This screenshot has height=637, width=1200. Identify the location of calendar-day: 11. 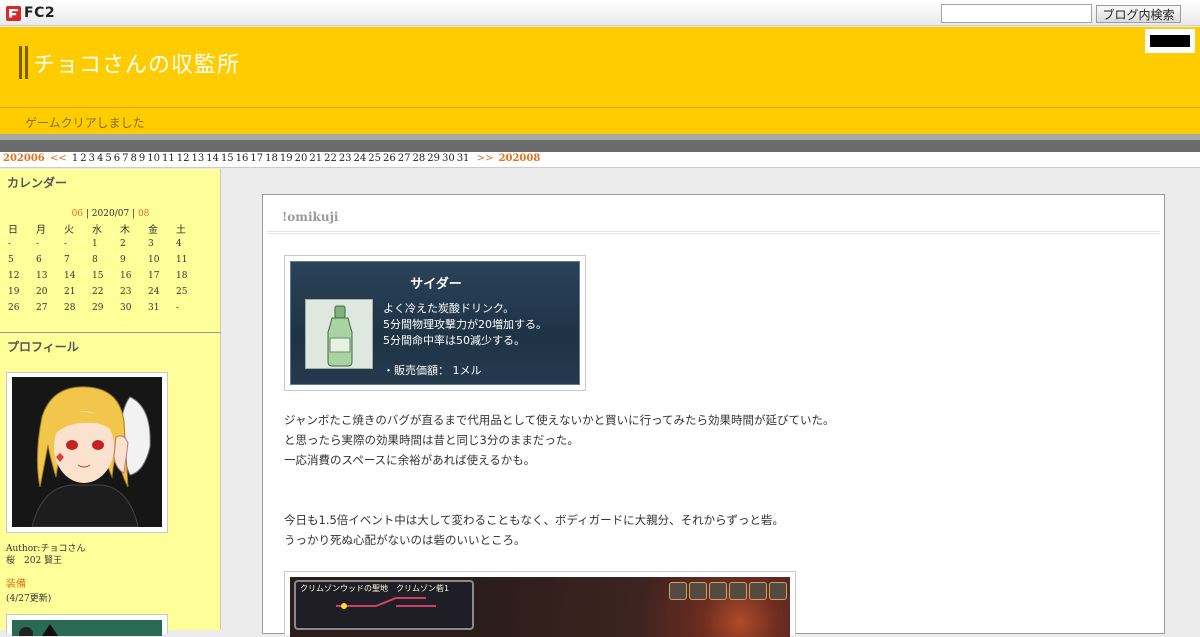
(182, 260).